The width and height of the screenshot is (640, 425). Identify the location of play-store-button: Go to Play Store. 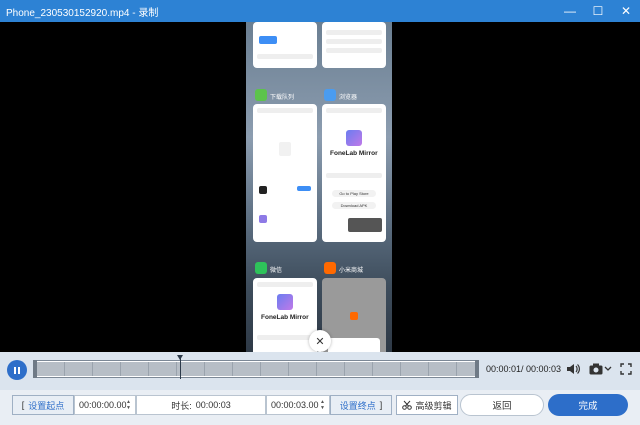
(354, 193).